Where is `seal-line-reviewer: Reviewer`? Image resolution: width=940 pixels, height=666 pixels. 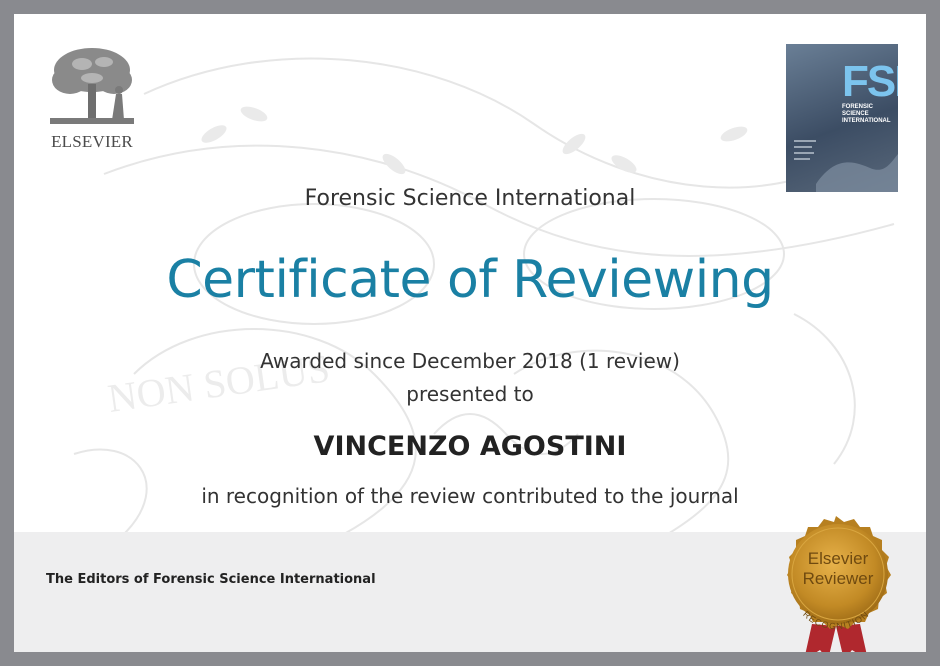 seal-line-reviewer: Reviewer is located at coordinates (838, 578).